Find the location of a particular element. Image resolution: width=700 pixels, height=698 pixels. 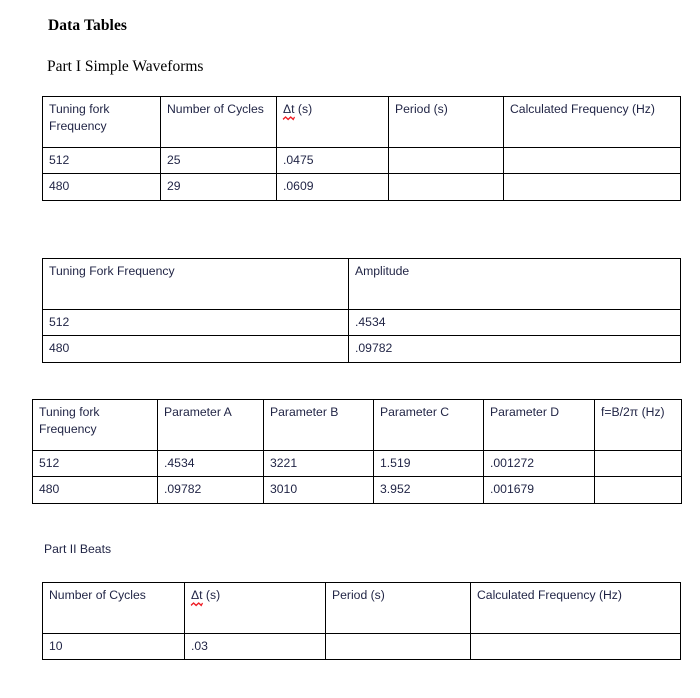

table-row: 480.09782 is located at coordinates (361, 349).